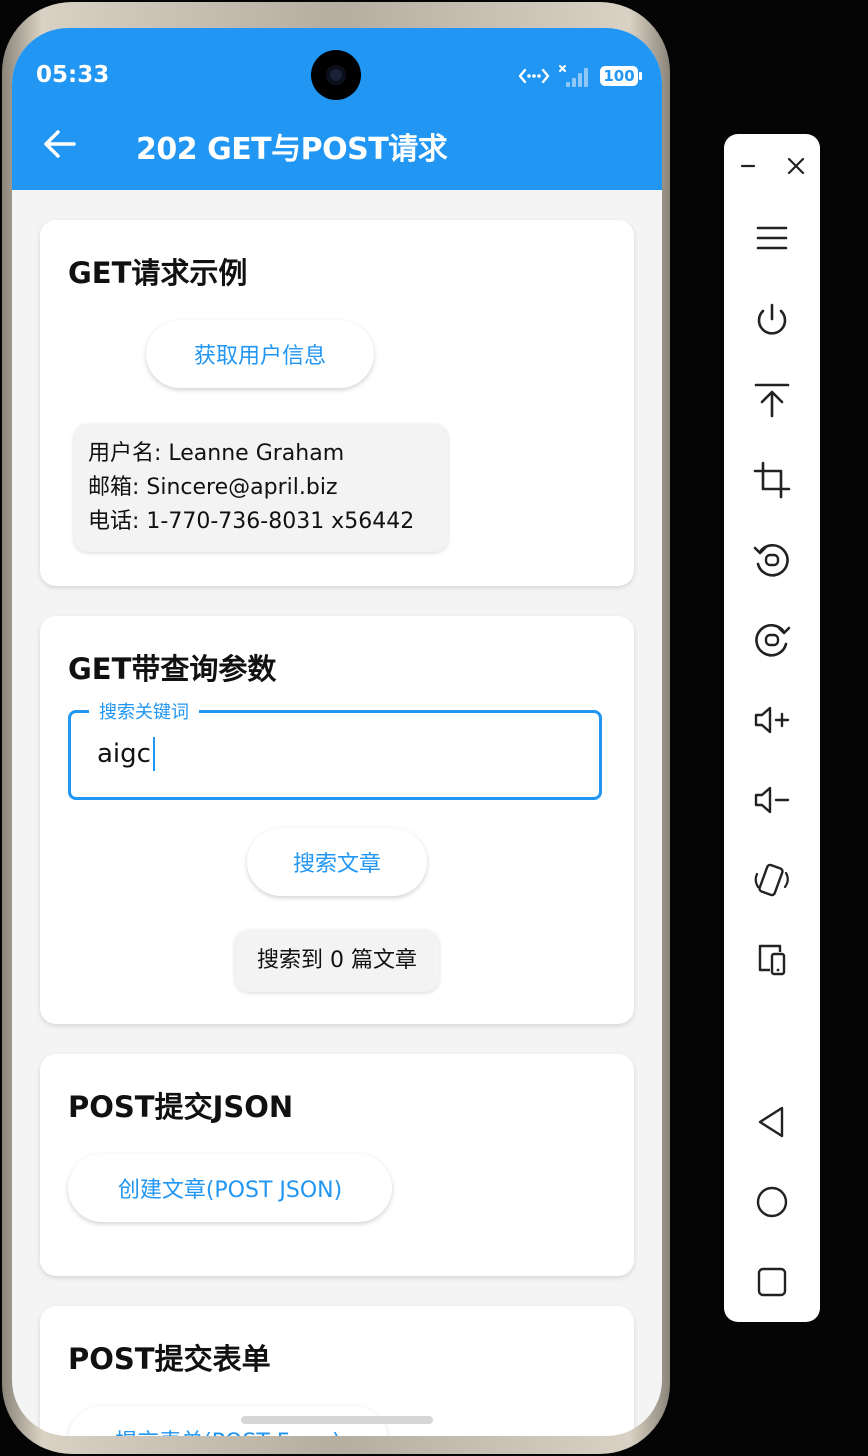 This screenshot has width=868, height=1456. I want to click on status-icons: 100, so click(580, 76).